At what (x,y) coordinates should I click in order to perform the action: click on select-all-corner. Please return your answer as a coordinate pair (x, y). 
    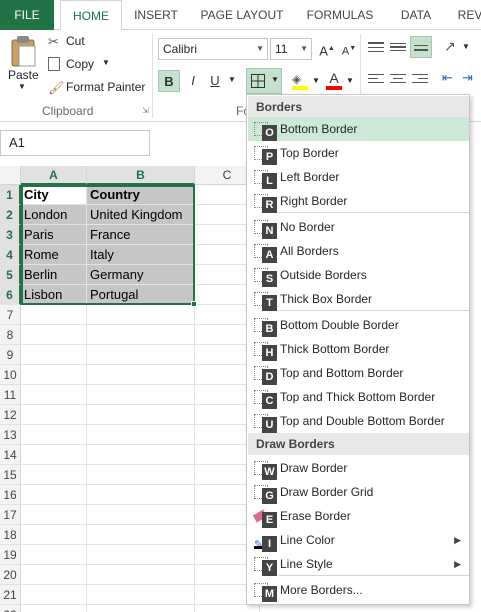
    Looking at the image, I should click on (10, 175).